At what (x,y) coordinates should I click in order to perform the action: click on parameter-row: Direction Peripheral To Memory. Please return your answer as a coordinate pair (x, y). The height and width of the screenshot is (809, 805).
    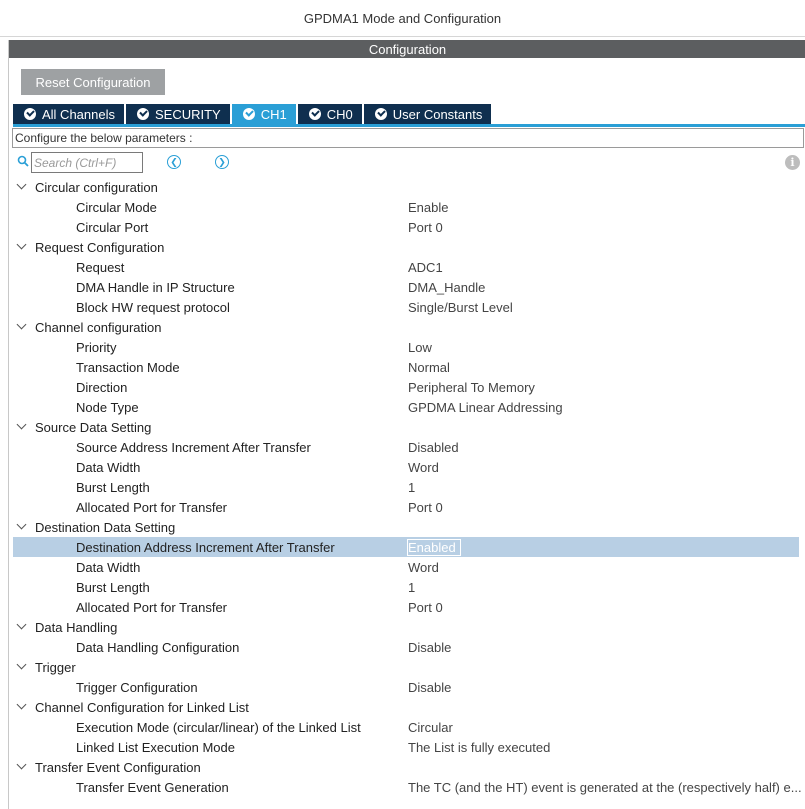
    Looking at the image, I should click on (406, 387).